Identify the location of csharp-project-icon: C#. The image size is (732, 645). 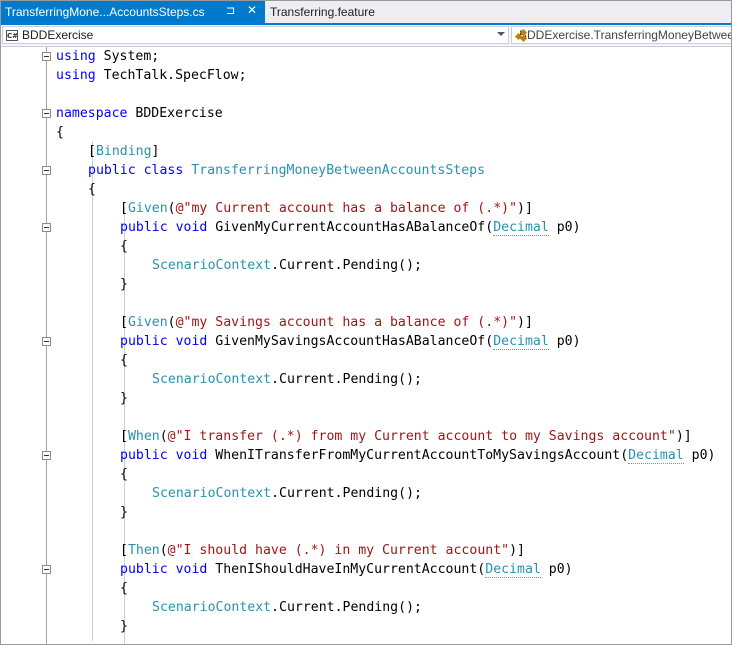
(12, 35).